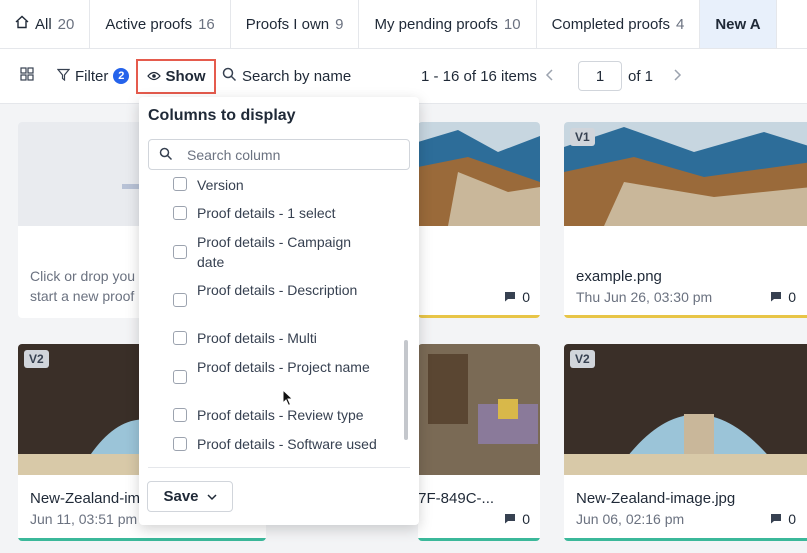 The height and width of the screenshot is (553, 807). I want to click on tab-label: New A, so click(738, 24).